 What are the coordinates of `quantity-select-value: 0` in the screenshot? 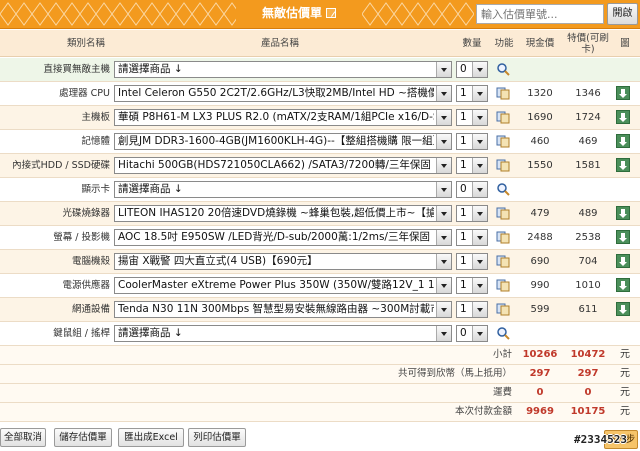 It's located at (463, 69).